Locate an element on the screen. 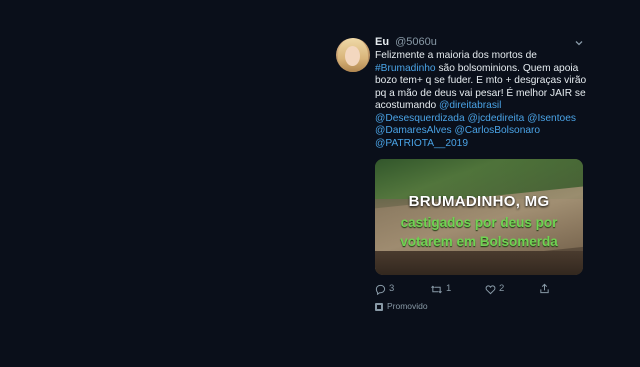  user-handle: @5060u is located at coordinates (416, 42).